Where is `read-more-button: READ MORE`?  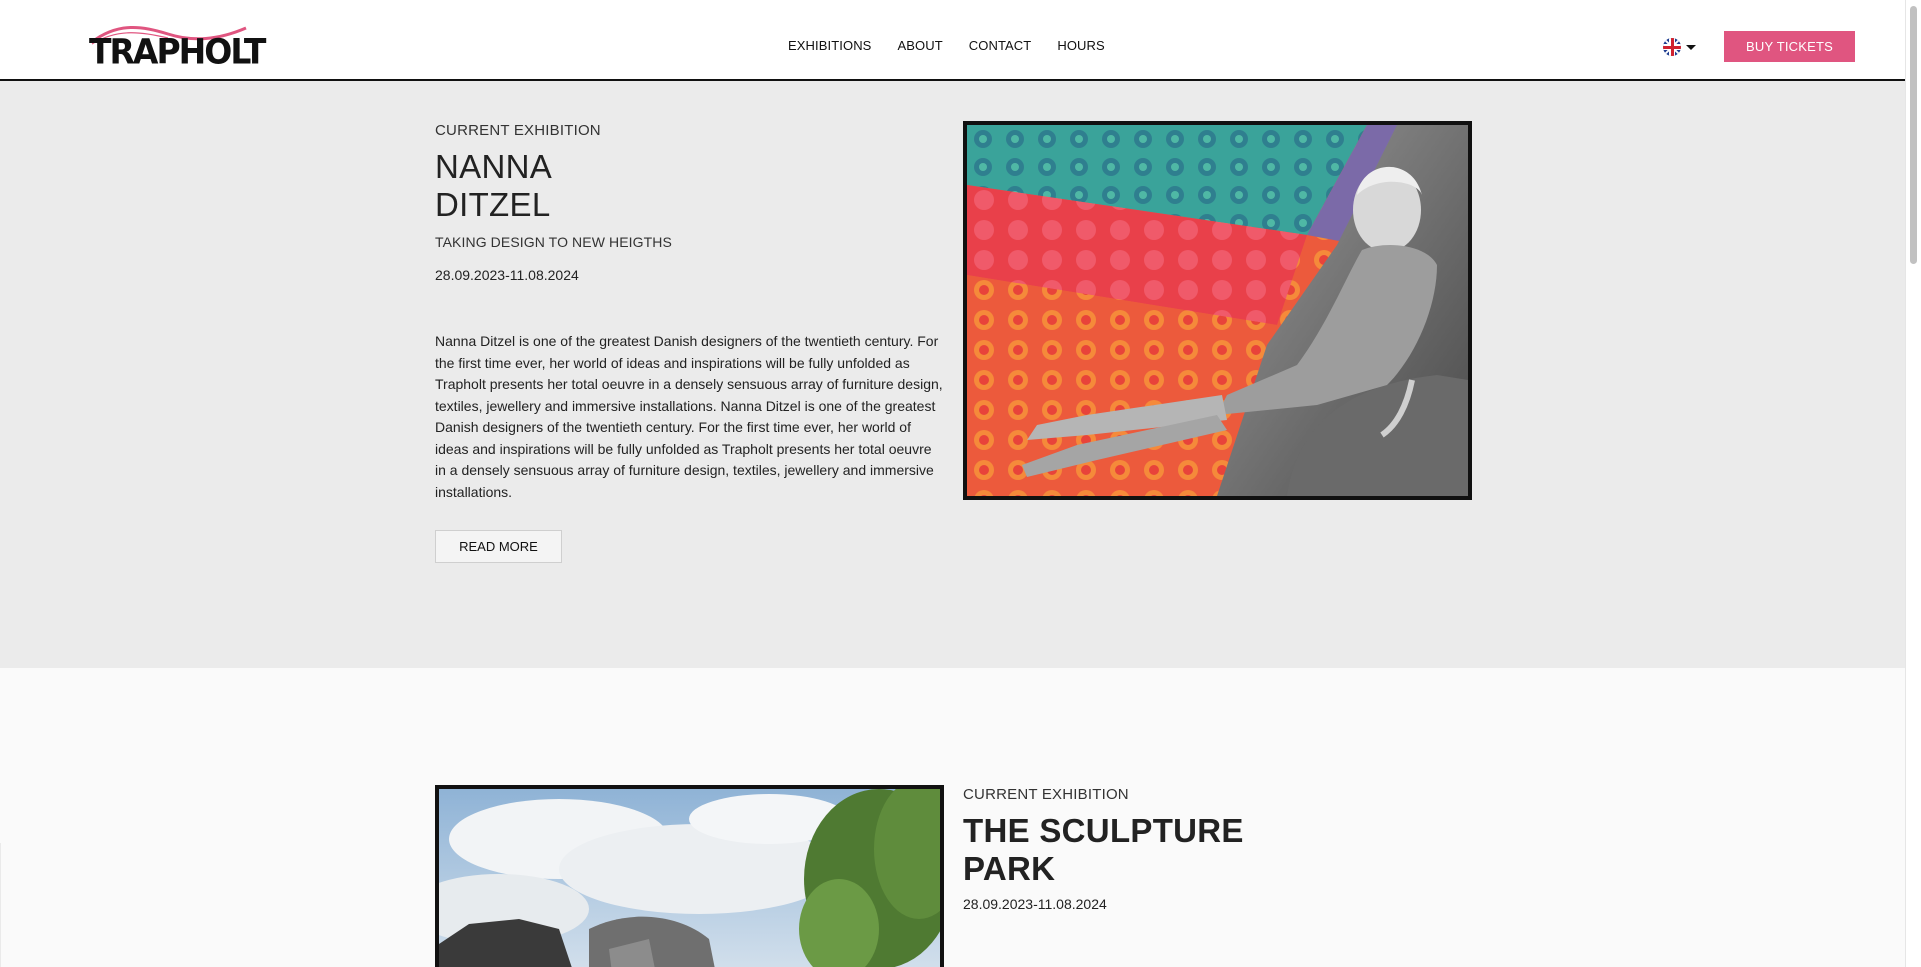
read-more-button: READ MORE is located at coordinates (498, 546).